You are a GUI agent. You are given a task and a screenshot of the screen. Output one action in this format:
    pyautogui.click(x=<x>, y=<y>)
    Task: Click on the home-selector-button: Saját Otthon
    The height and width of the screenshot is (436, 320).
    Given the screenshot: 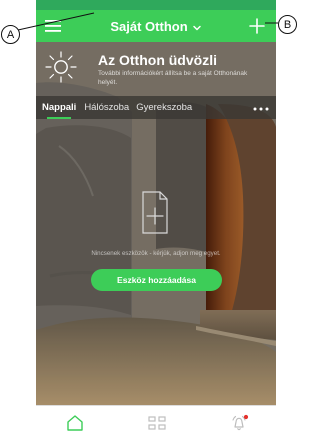 What is the action you would take?
    pyautogui.click(x=156, y=26)
    